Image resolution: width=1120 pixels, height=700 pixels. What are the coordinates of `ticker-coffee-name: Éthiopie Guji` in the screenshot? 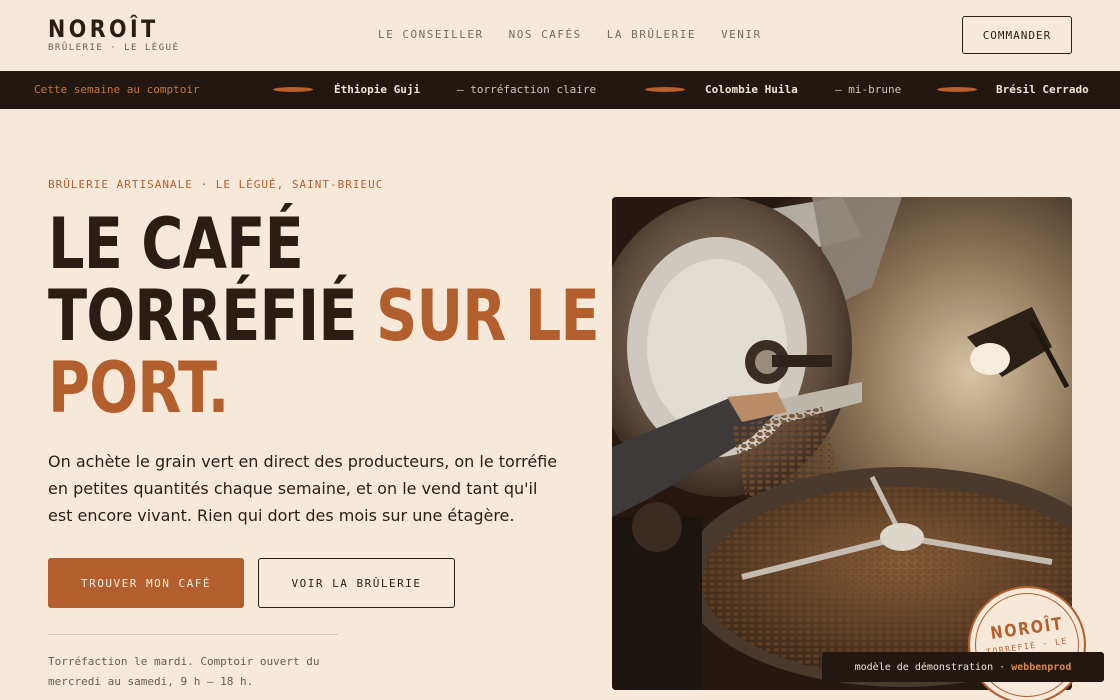 It's located at (377, 89).